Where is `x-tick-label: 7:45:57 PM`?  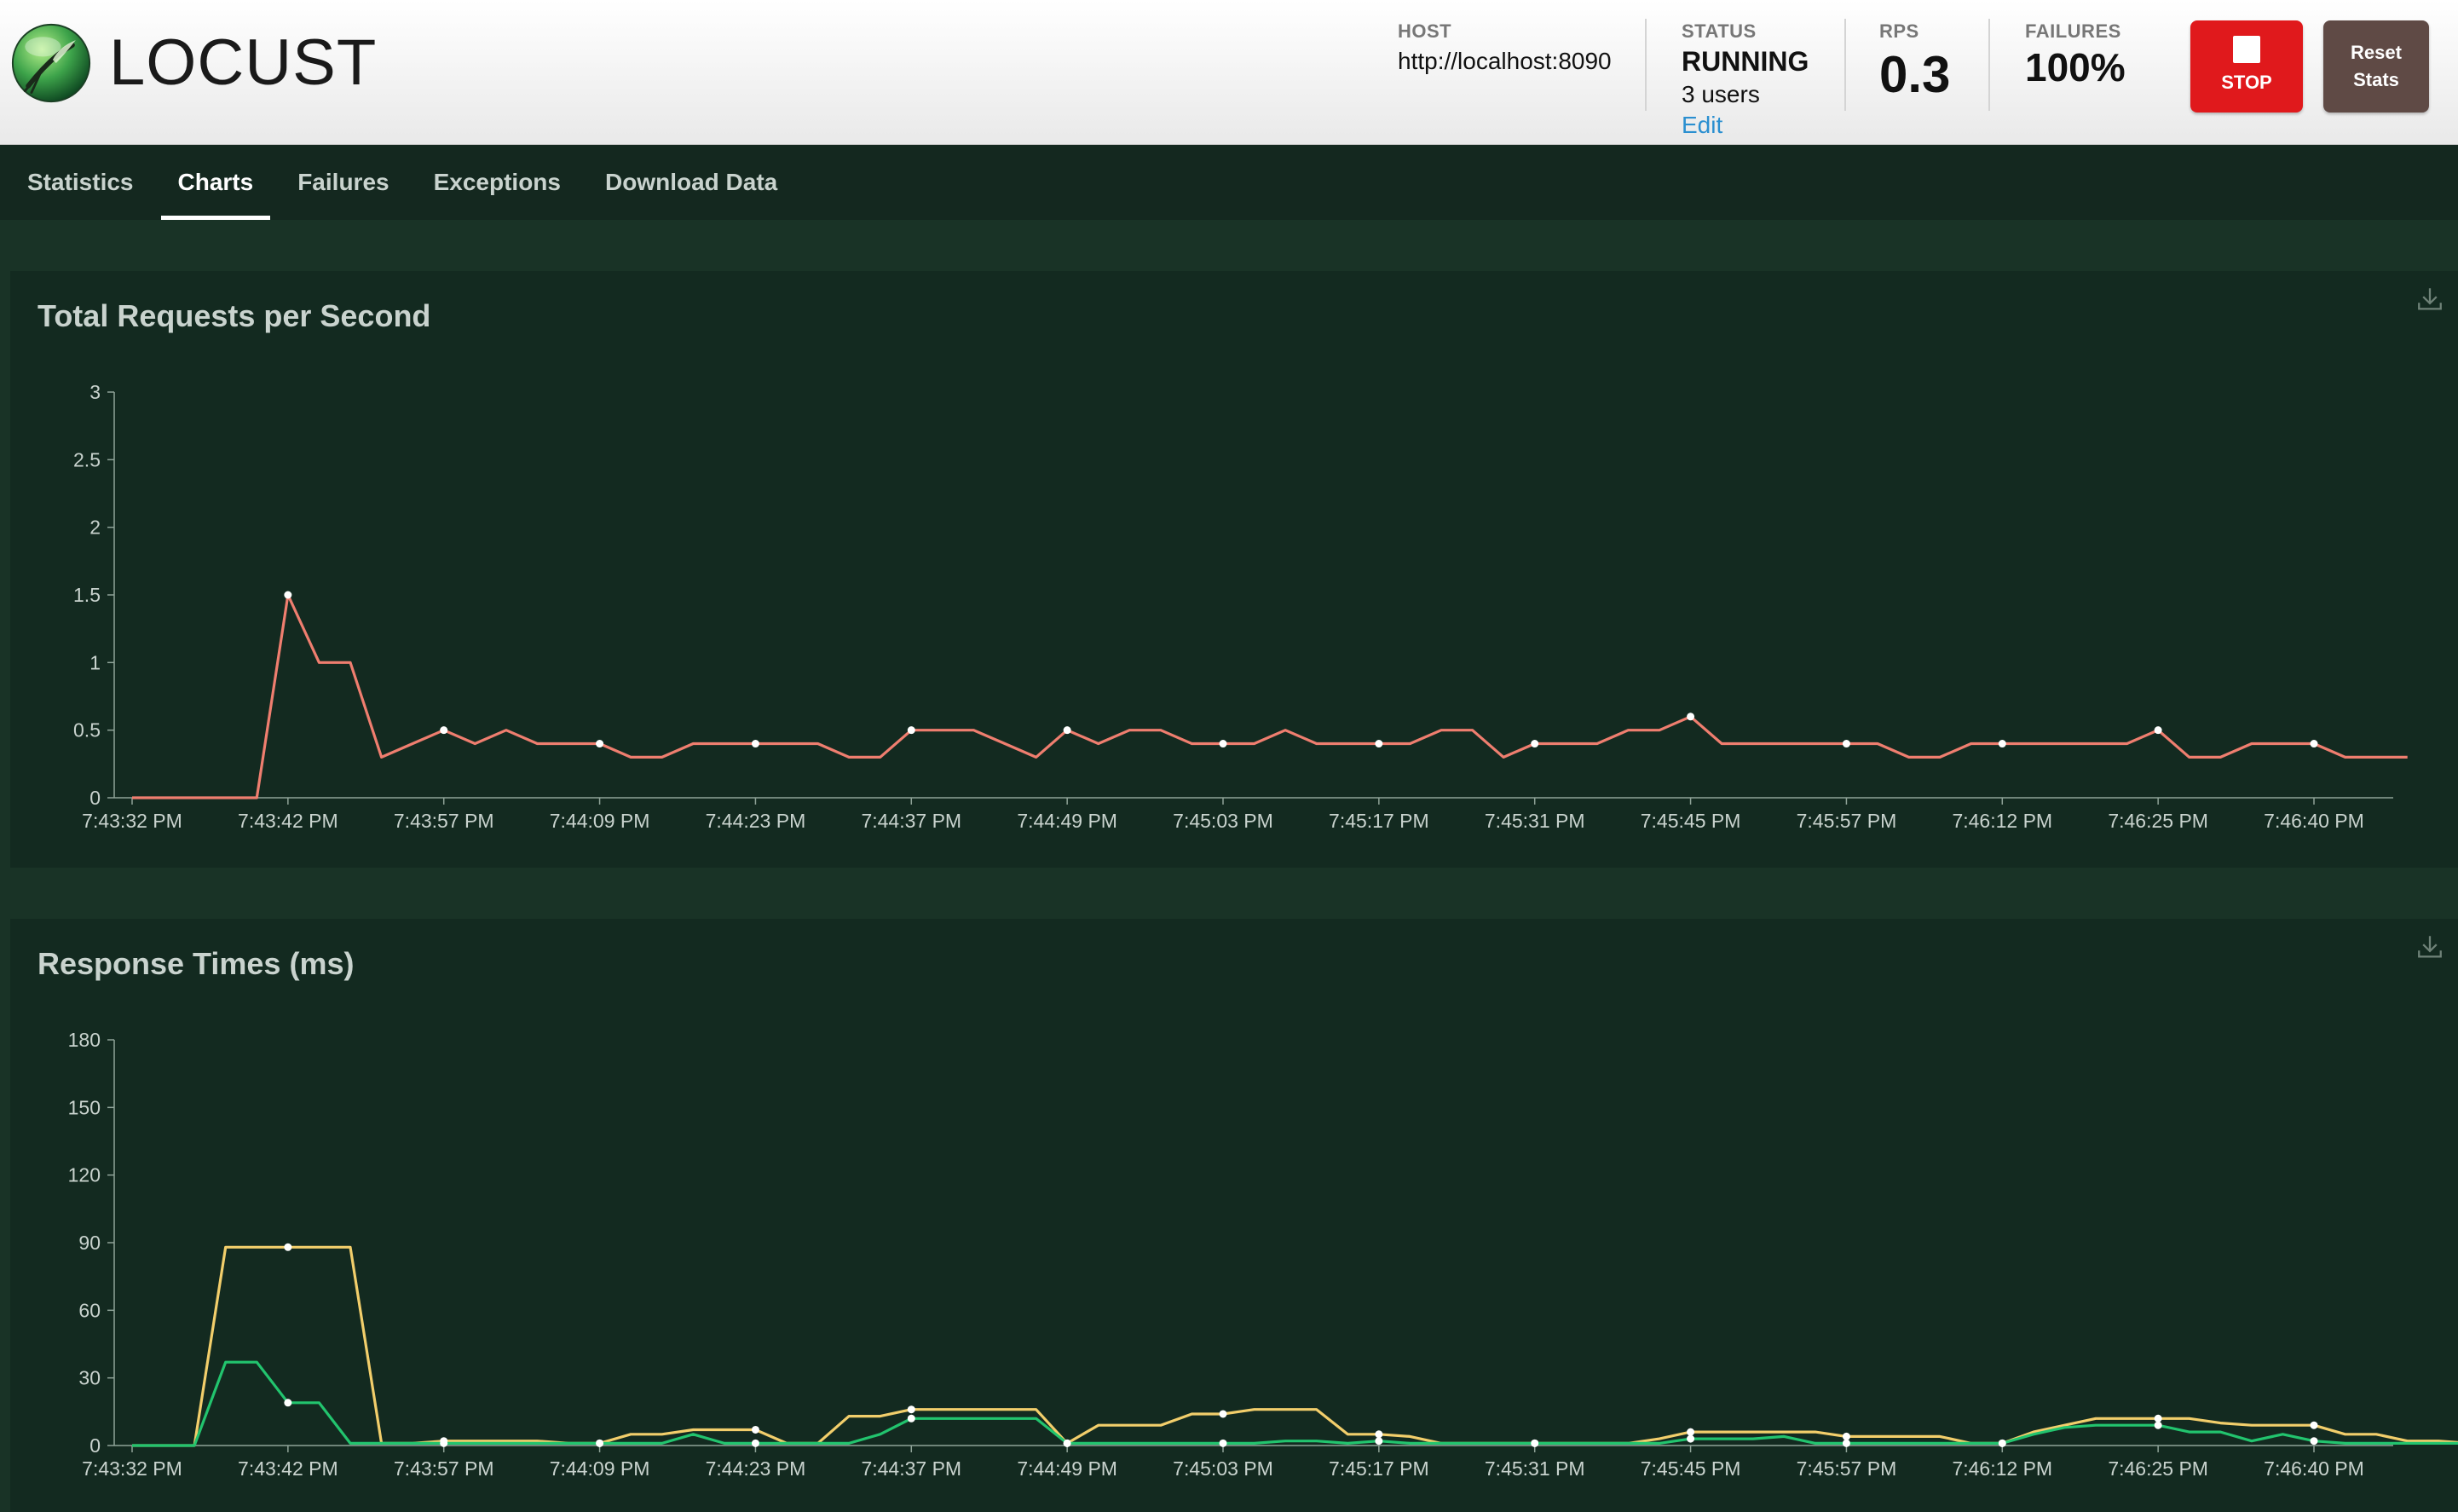 x-tick-label: 7:45:57 PM is located at coordinates (1847, 821).